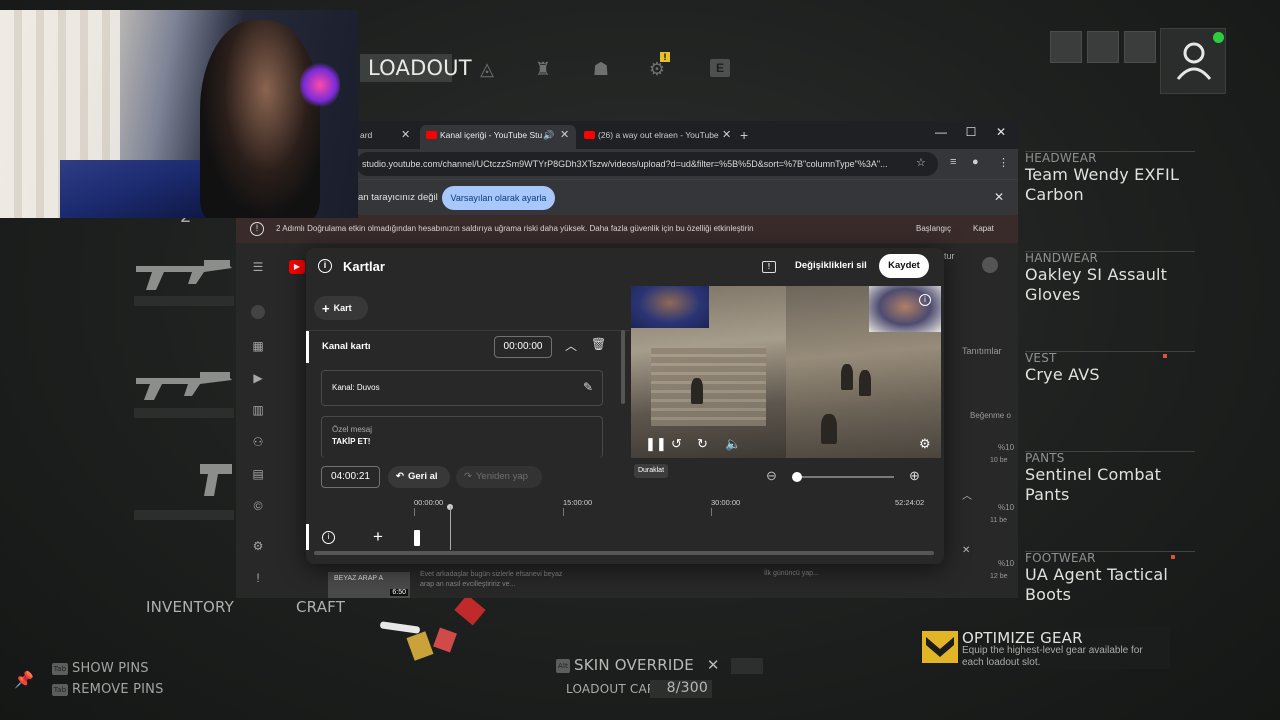 The width and height of the screenshot is (1280, 720). What do you see at coordinates (100, 668) in the screenshot?
I see `show-pins-hint: Tab SHOW PINS` at bounding box center [100, 668].